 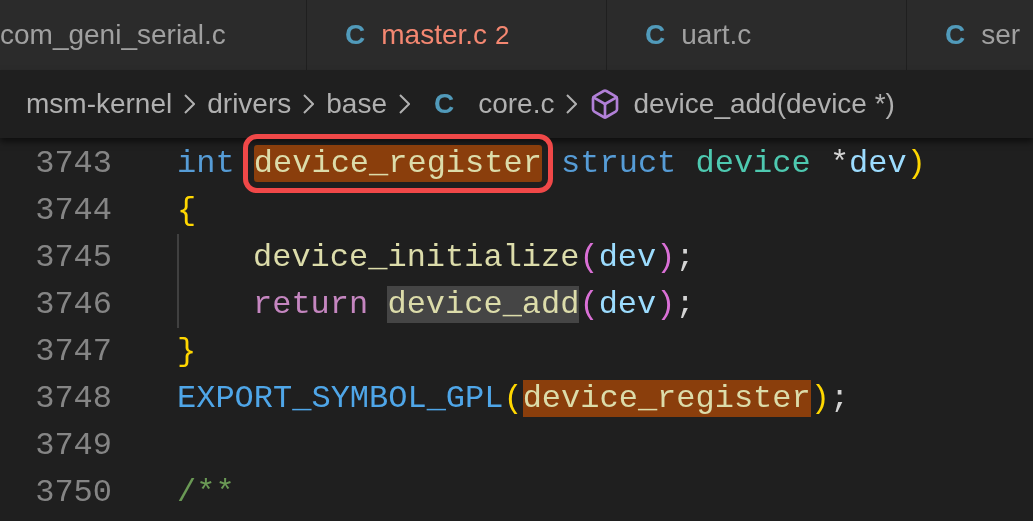 I want to click on code-line: device_initialize(dev);, so click(x=474, y=257).